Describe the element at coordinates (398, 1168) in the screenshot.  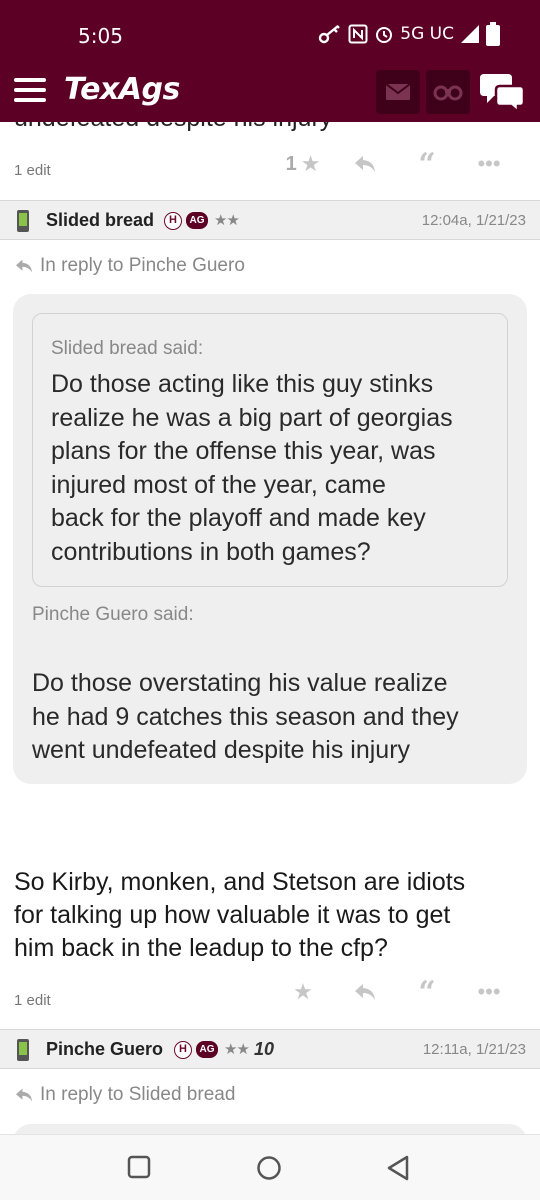
I see `back-icon` at that location.